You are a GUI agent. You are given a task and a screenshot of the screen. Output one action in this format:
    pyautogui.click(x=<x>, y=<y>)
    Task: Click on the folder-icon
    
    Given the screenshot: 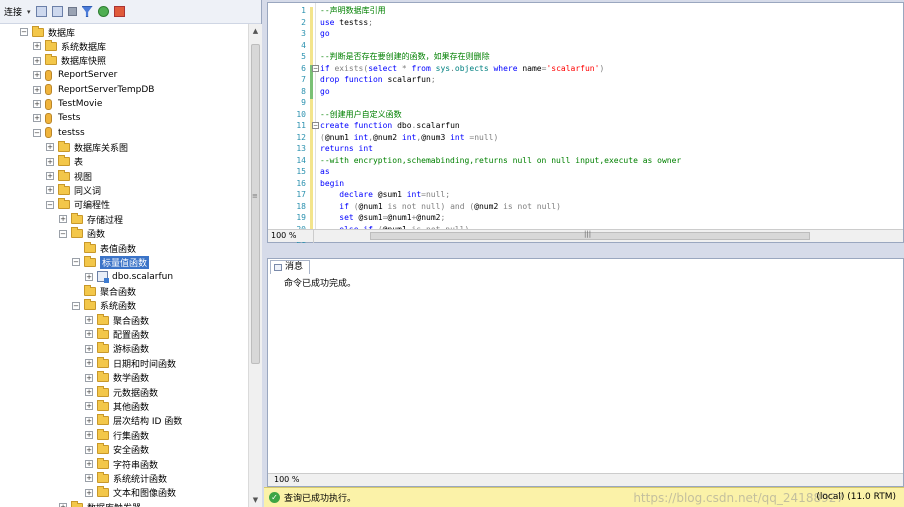 What is the action you would take?
    pyautogui.click(x=103, y=434)
    